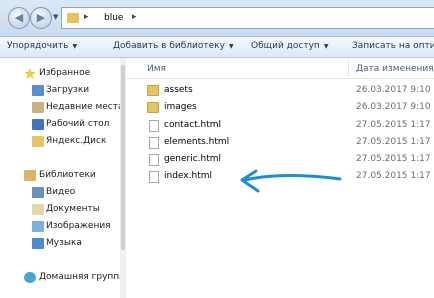 The width and height of the screenshot is (434, 298). What do you see at coordinates (193, 125) in the screenshot?
I see `file-name: contact.html` at bounding box center [193, 125].